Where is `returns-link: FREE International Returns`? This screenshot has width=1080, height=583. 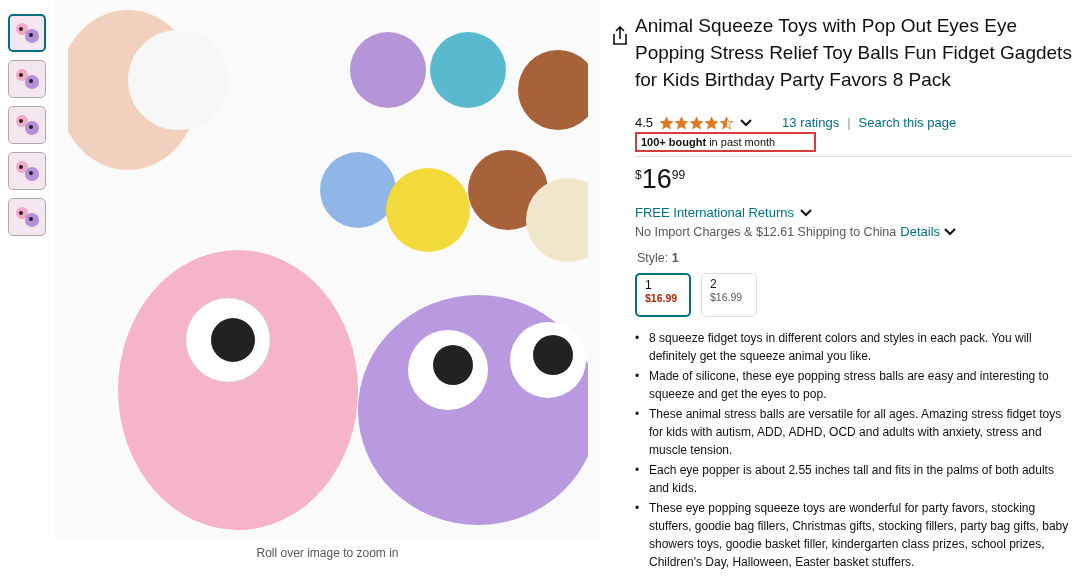
returns-link: FREE International Returns is located at coordinates (714, 212).